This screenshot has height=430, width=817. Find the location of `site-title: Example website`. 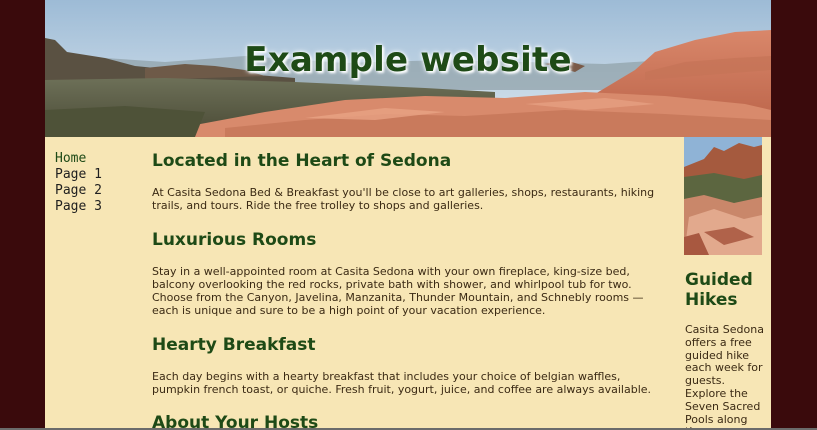

site-title: Example website is located at coordinates (408, 60).